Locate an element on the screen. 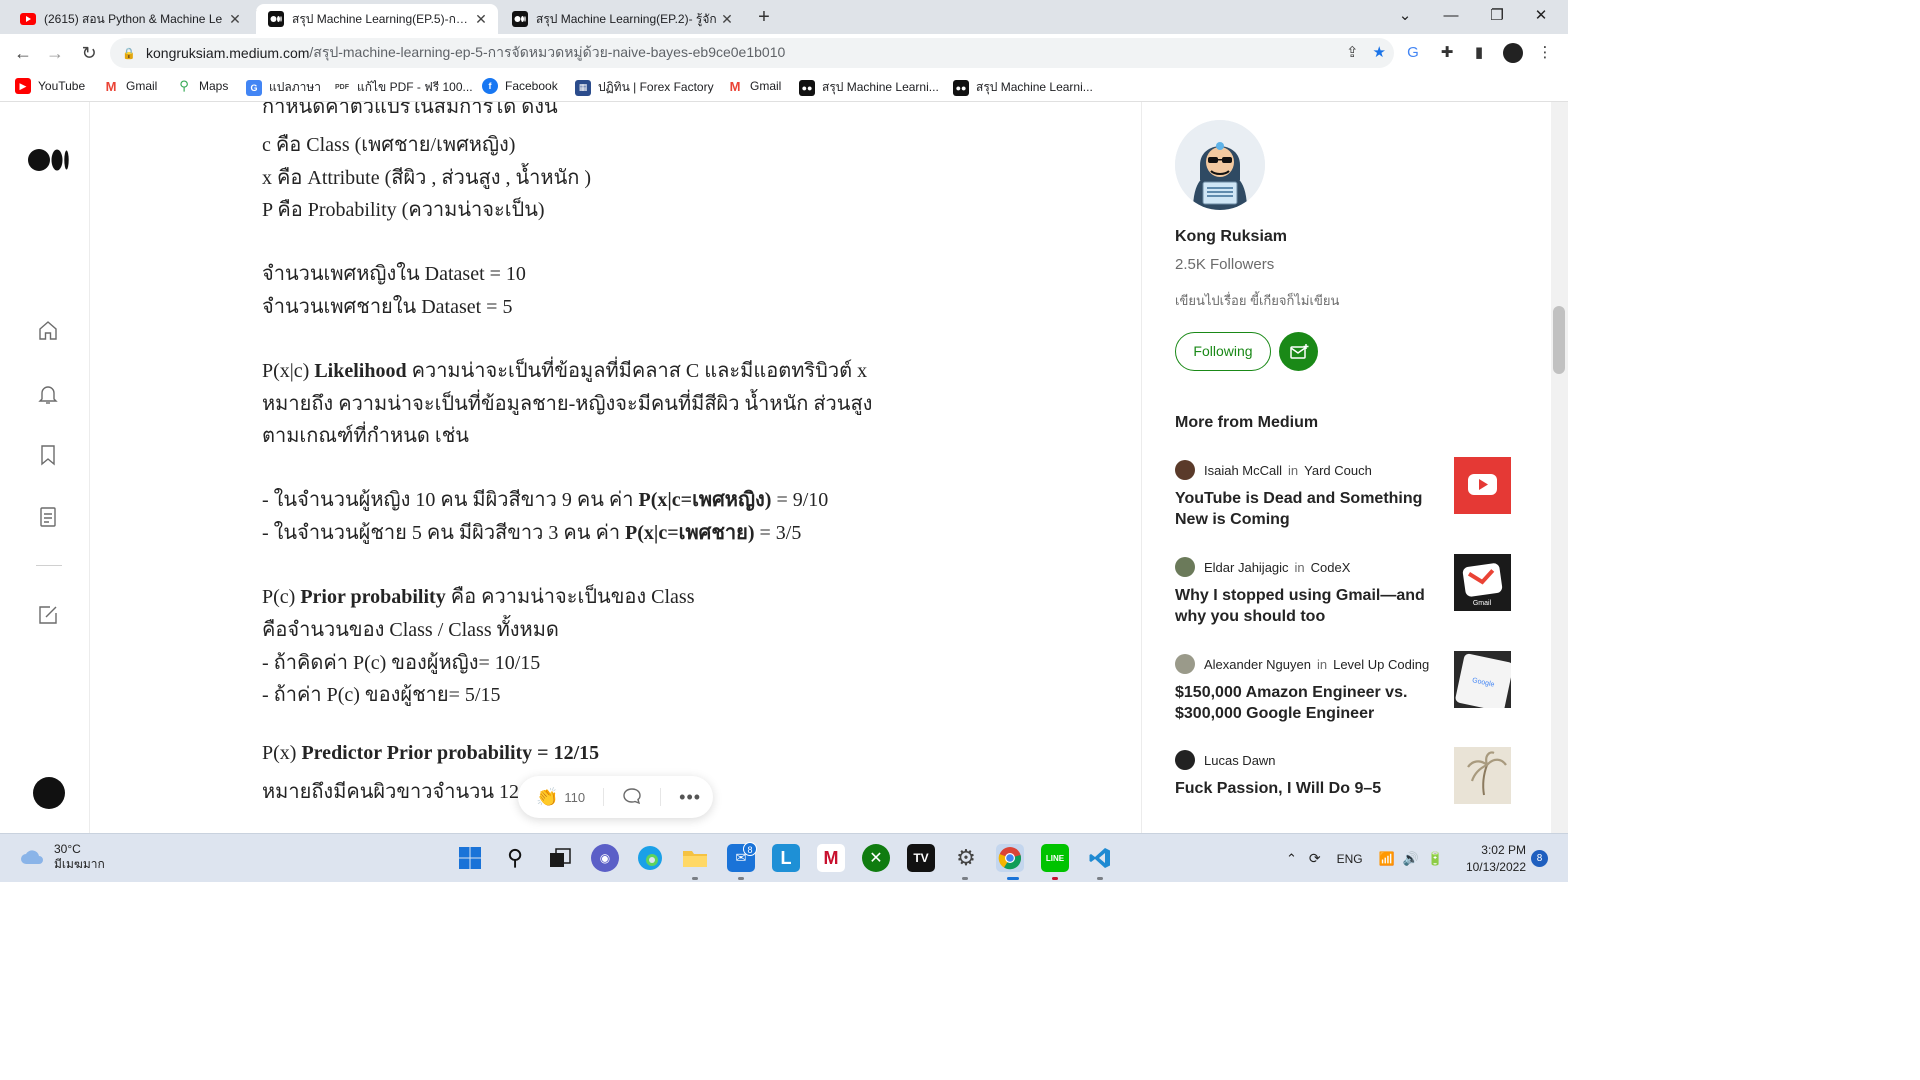  temperature: 30°C is located at coordinates (67, 849).